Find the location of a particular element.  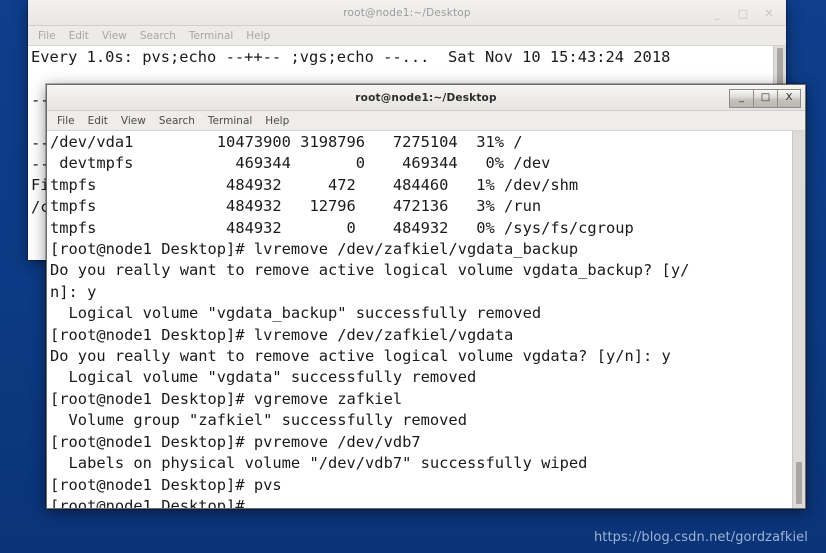

maximize-icon: □ is located at coordinates (743, 13).